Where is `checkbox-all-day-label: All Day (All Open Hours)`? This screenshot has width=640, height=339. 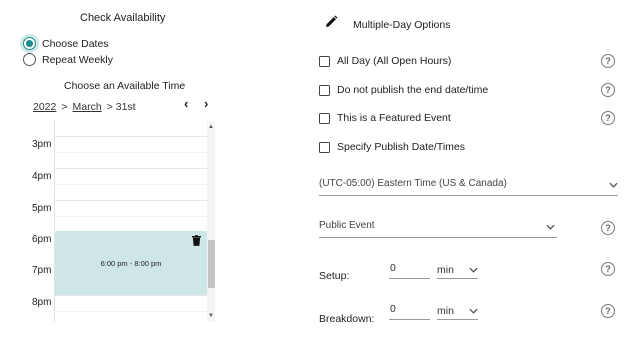
checkbox-all-day-label: All Day (All Open Hours) is located at coordinates (394, 61).